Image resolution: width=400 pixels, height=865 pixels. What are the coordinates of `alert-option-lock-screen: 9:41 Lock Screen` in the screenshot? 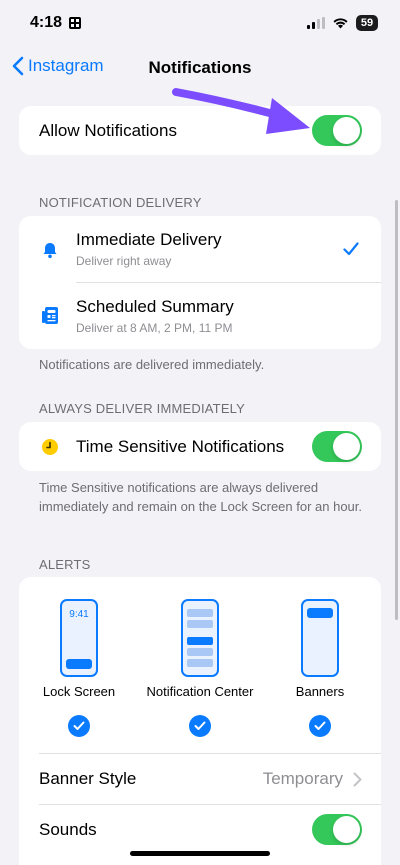 It's located at (79, 662).